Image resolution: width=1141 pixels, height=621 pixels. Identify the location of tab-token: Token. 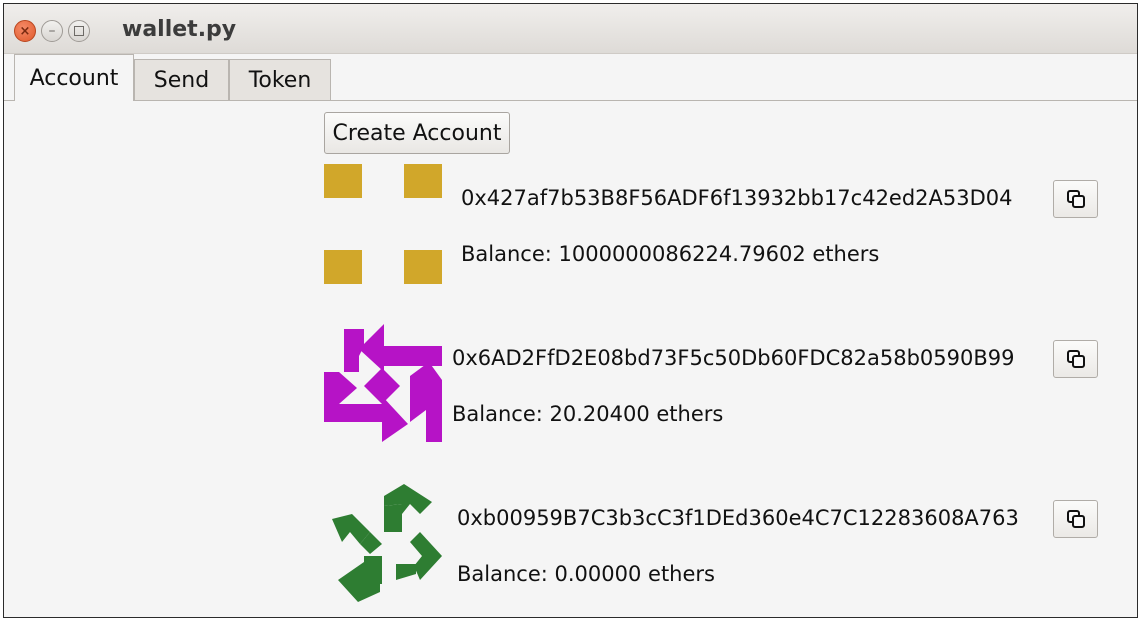
(280, 79).